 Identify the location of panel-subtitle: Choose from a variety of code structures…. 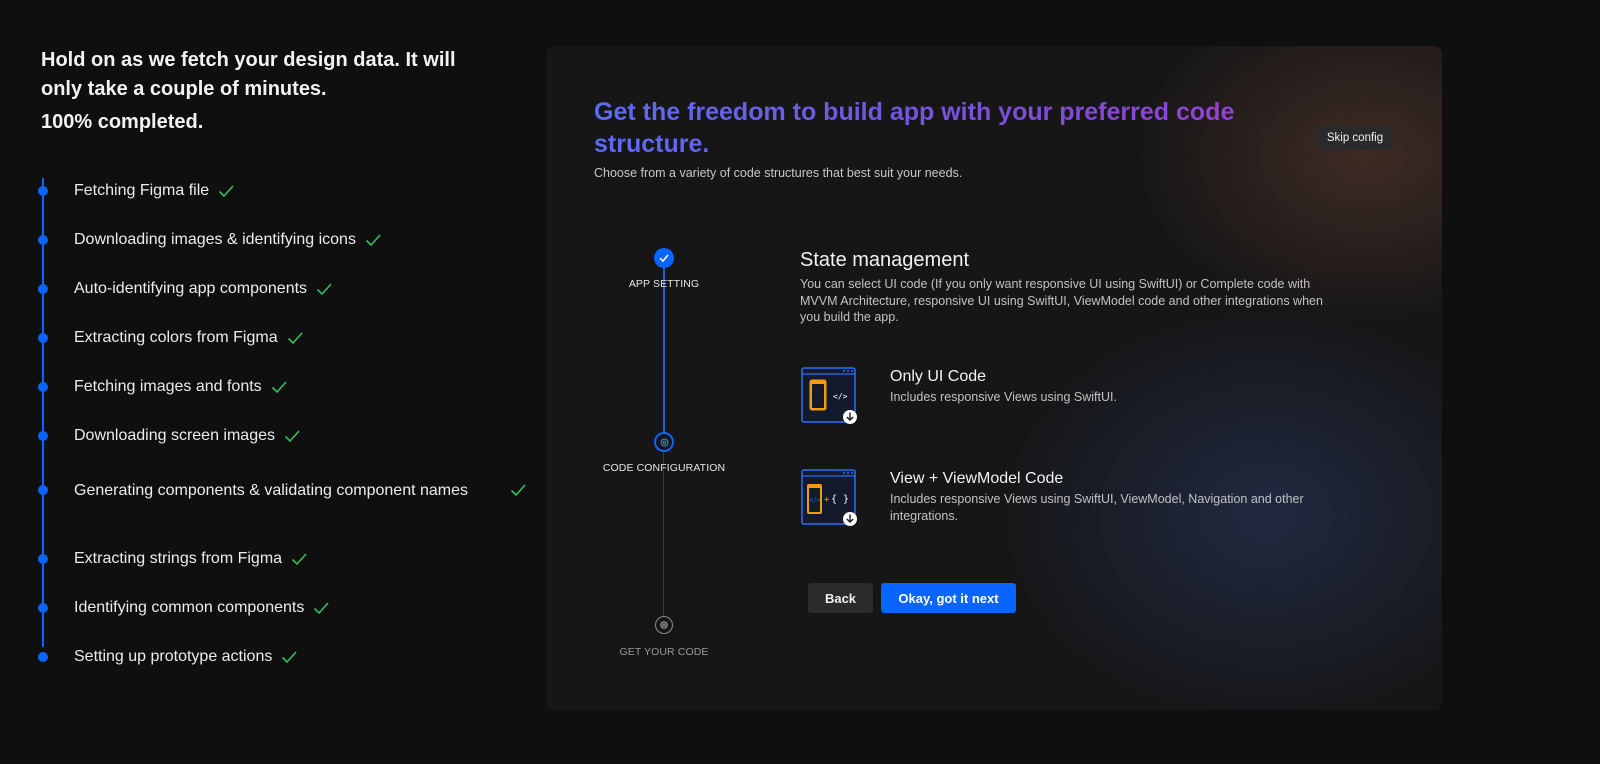
(778, 173).